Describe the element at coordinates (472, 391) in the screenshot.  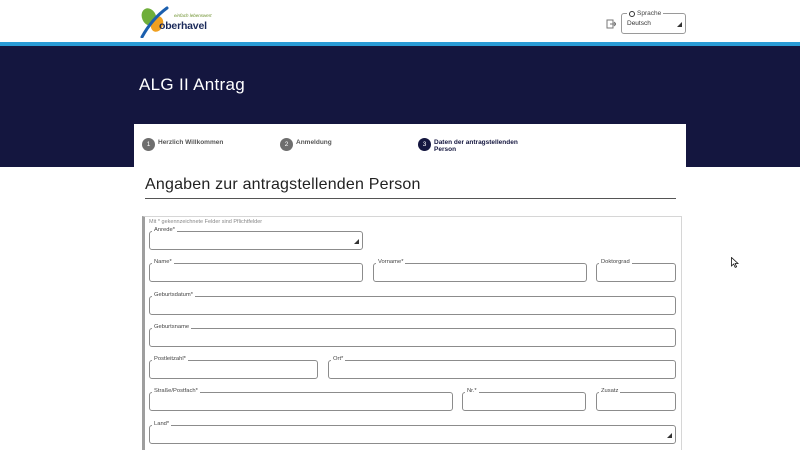
I see `nr-label: Nr.*` at that location.